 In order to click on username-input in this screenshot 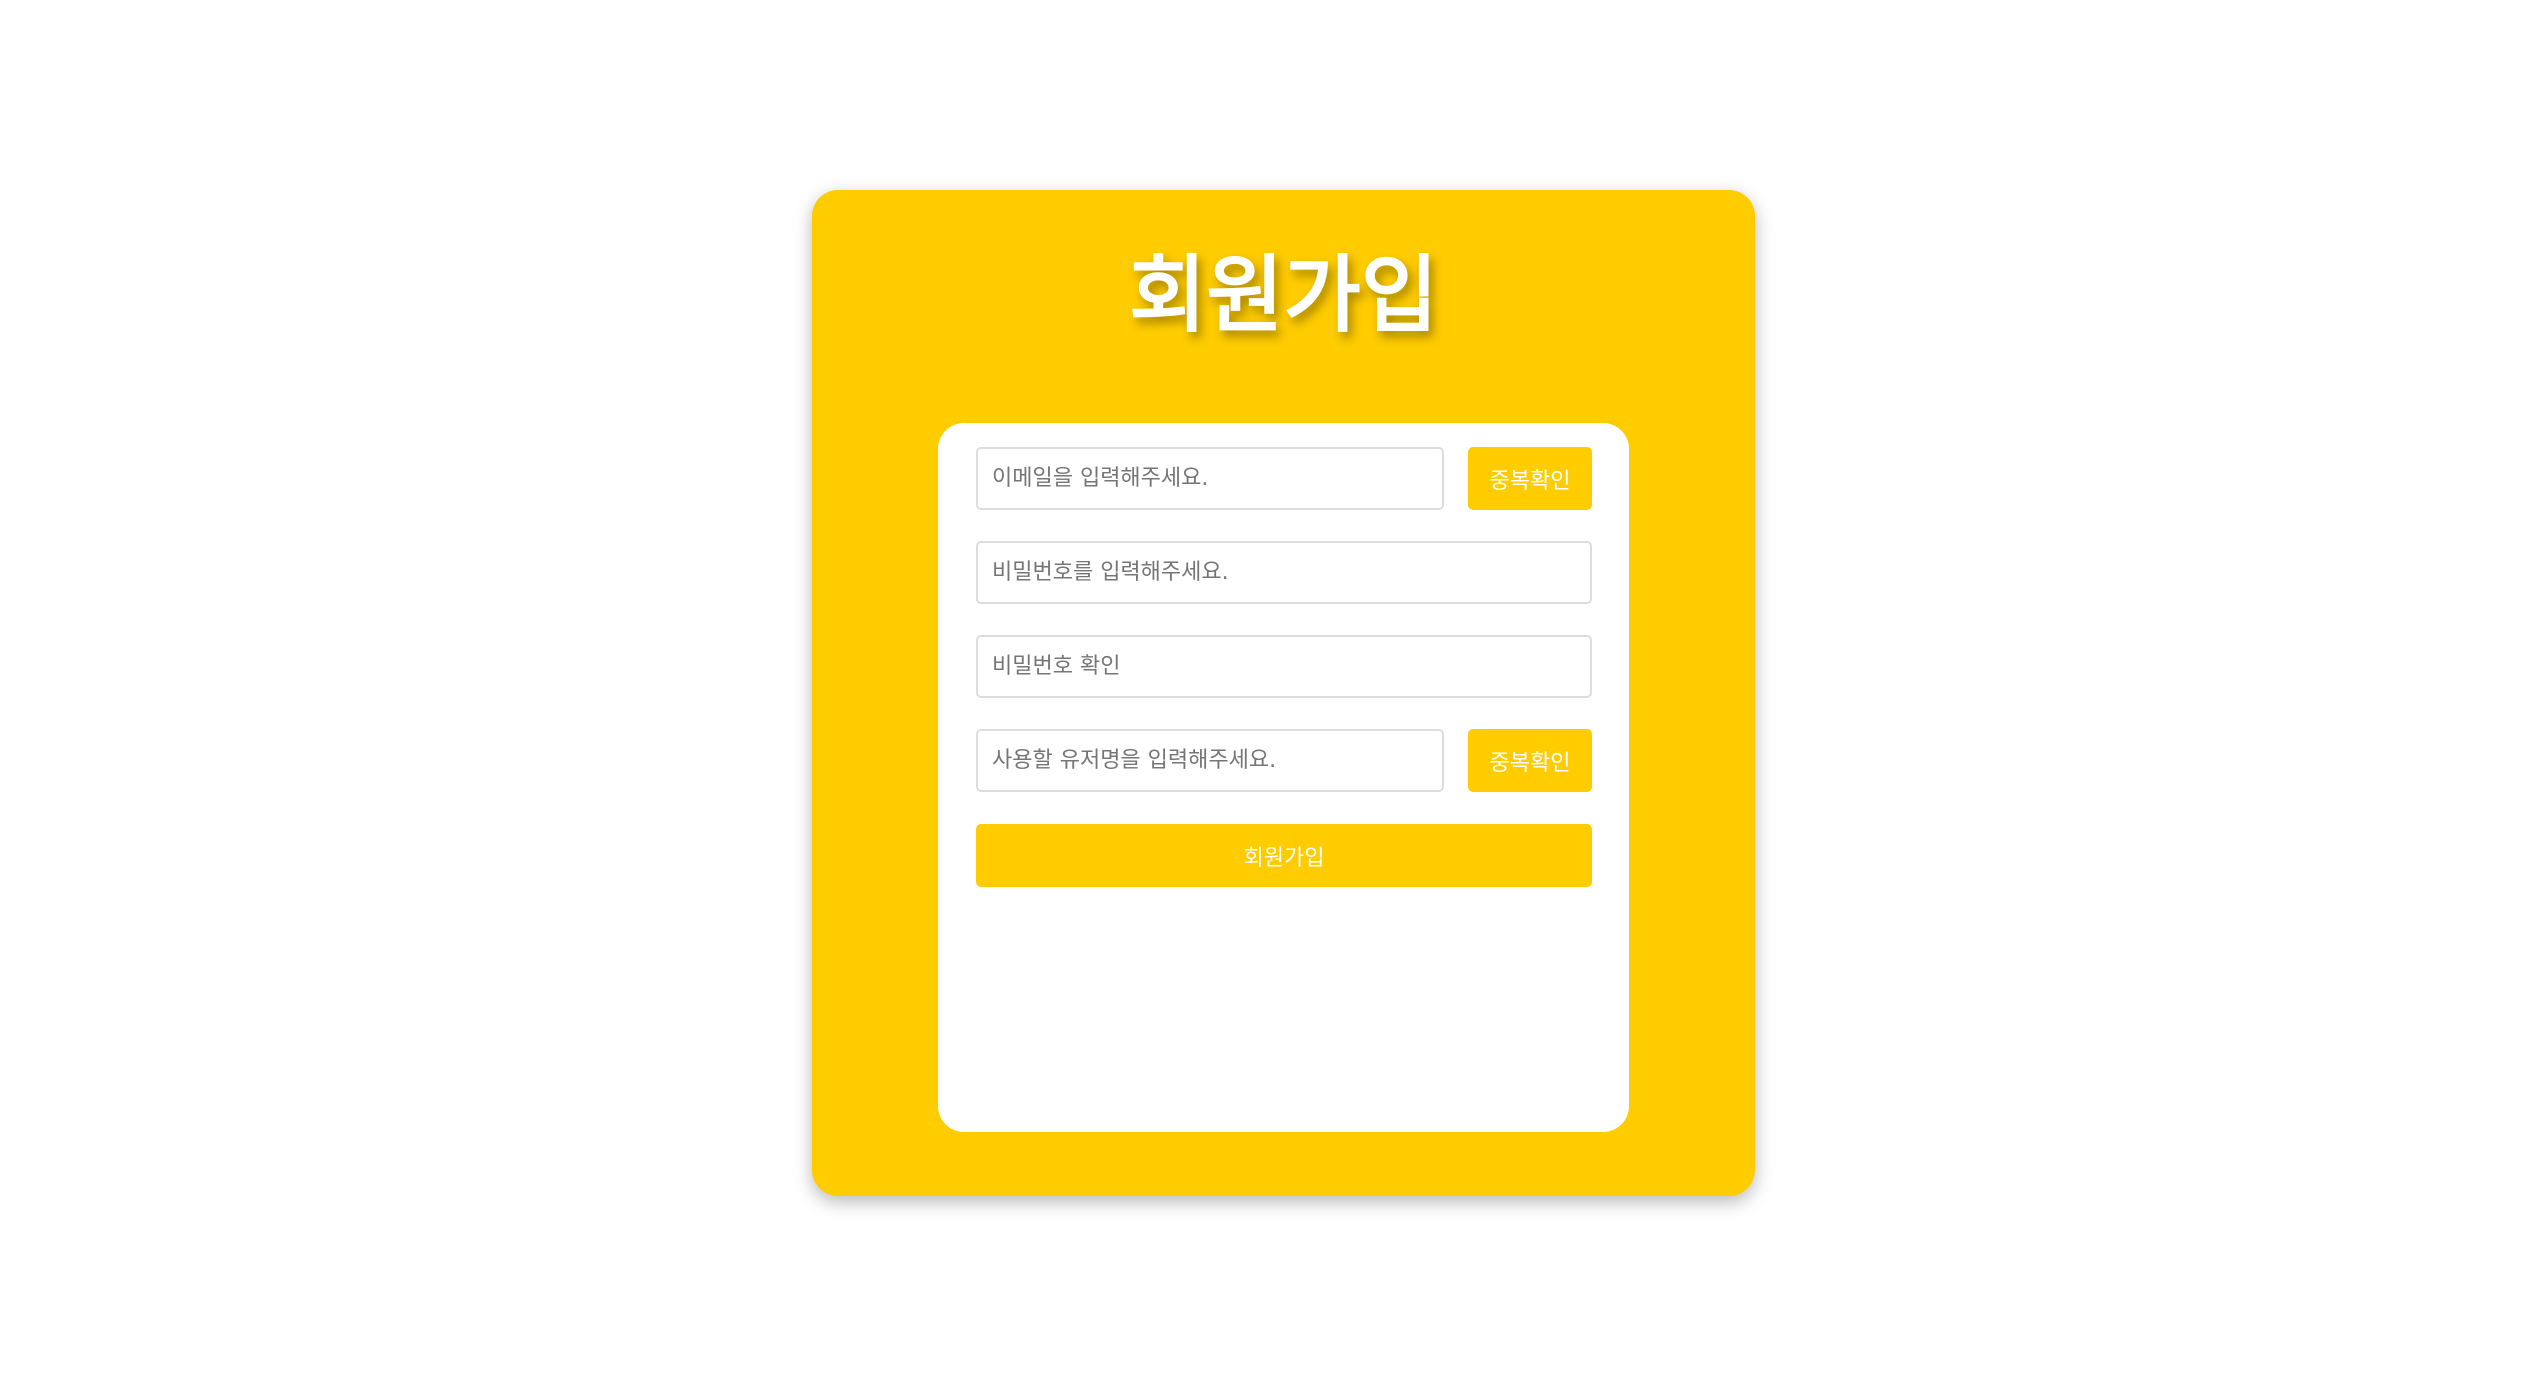, I will do `click(1210, 760)`.